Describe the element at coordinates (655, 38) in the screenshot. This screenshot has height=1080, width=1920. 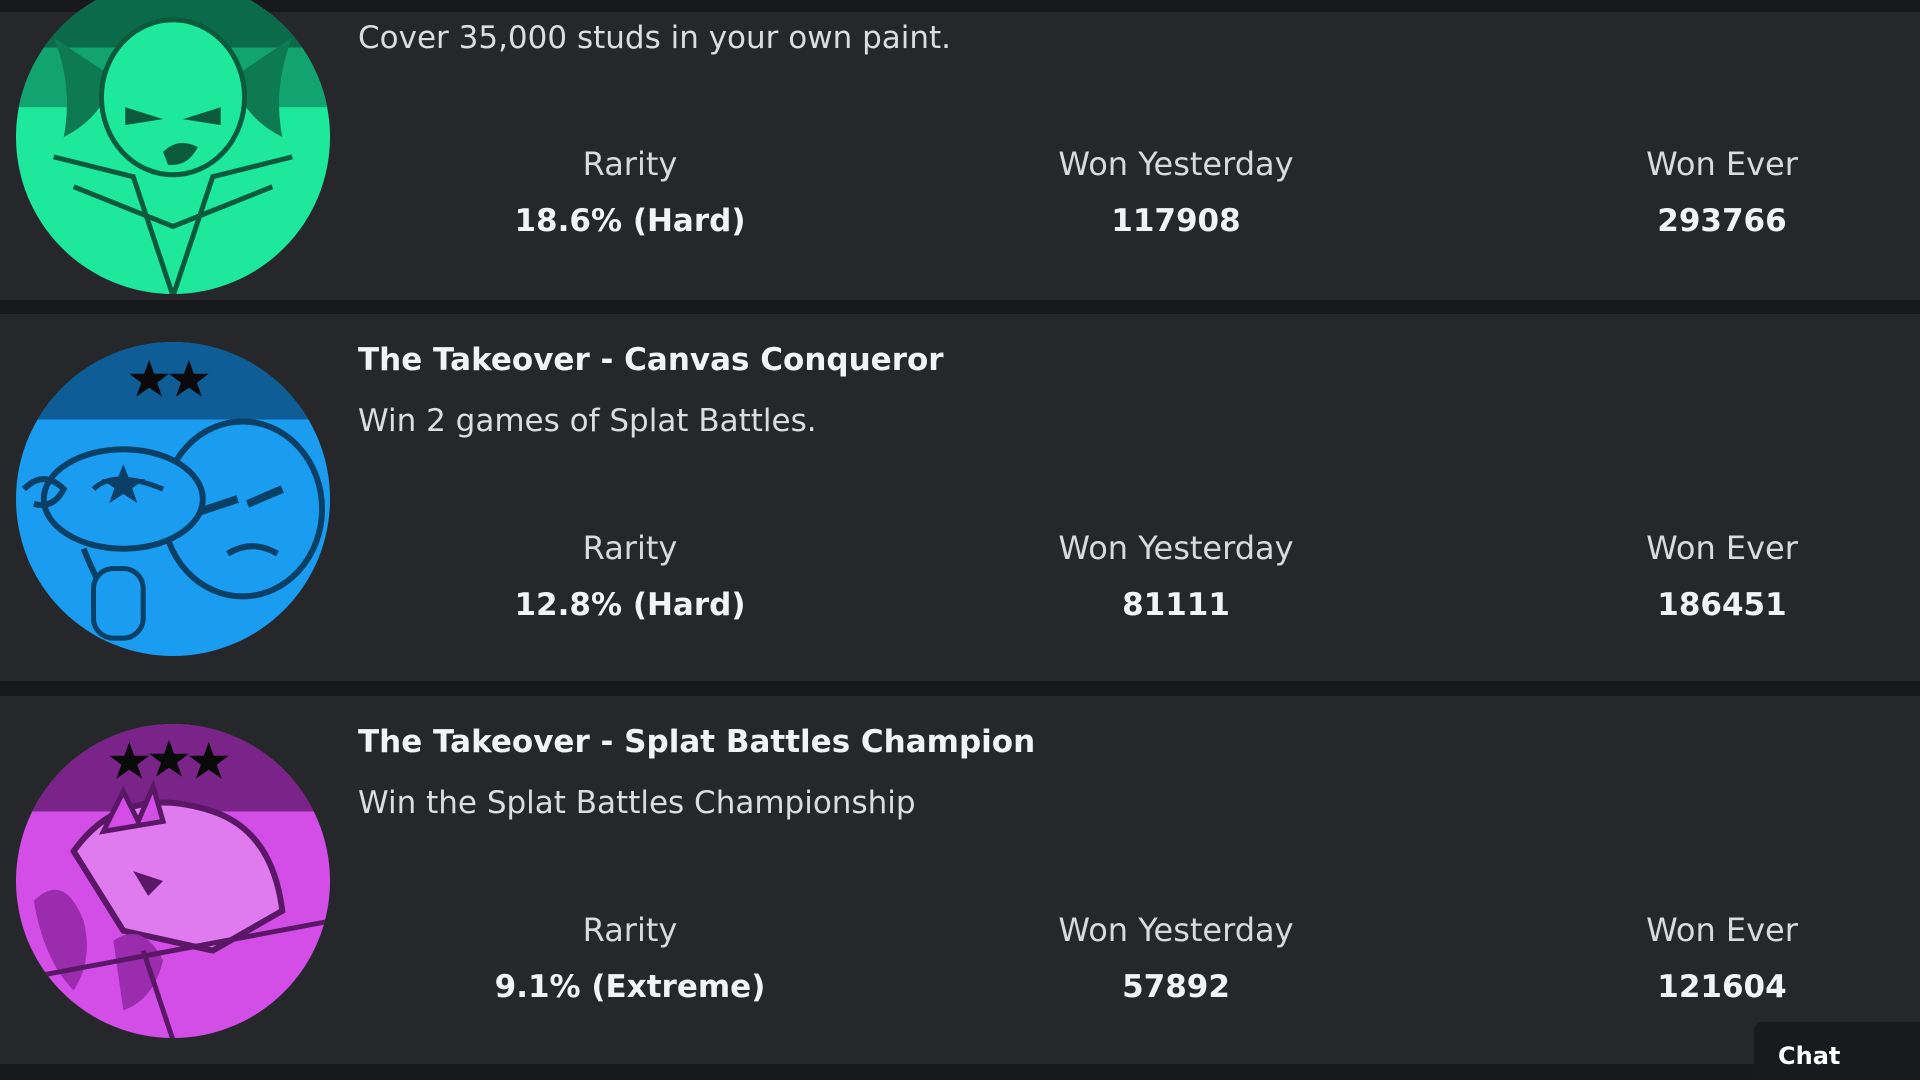
I see `badge-description: Cover 35,000 studs in your own paint.` at that location.